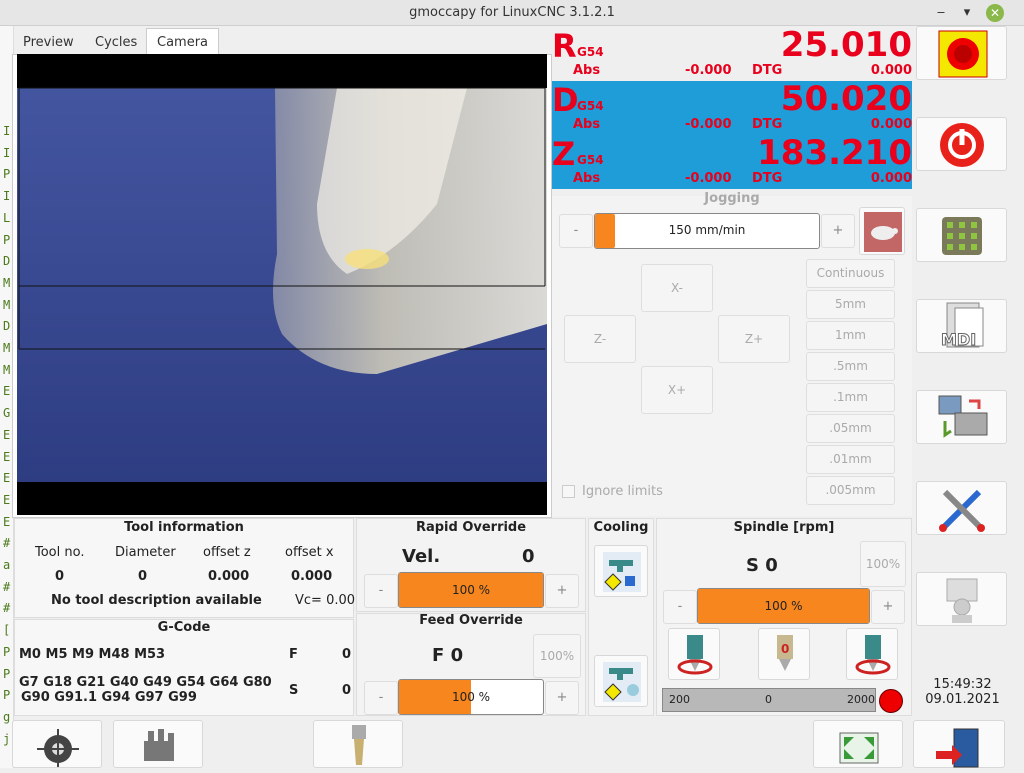  I want to click on left-strip-char: #, so click(7, 608).